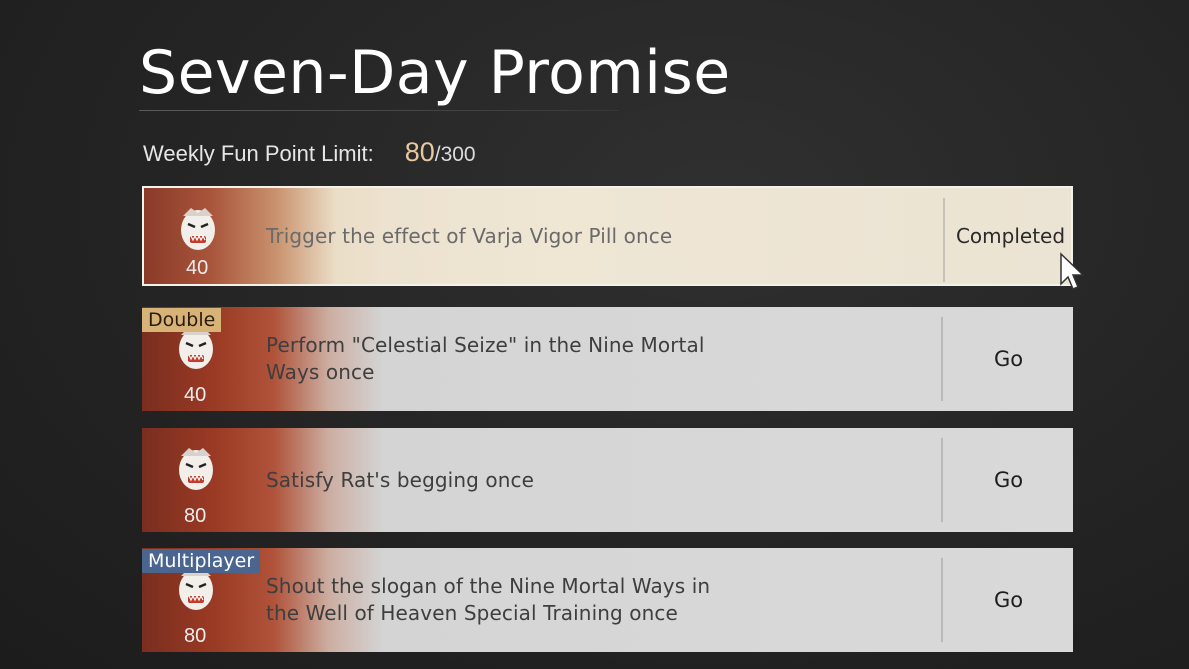 The width and height of the screenshot is (1189, 669). Describe the element at coordinates (419, 152) in the screenshot. I see `limit-current-value: 80` at that location.